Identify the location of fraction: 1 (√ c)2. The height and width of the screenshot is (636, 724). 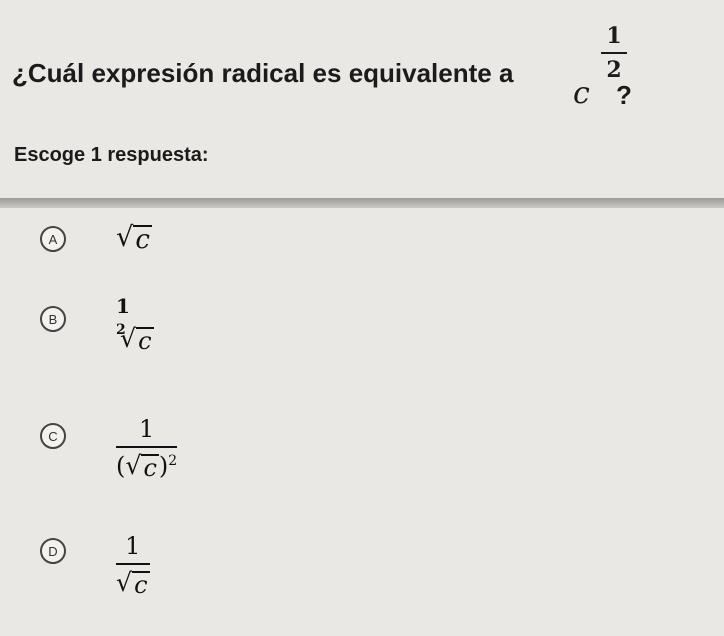
(147, 449).